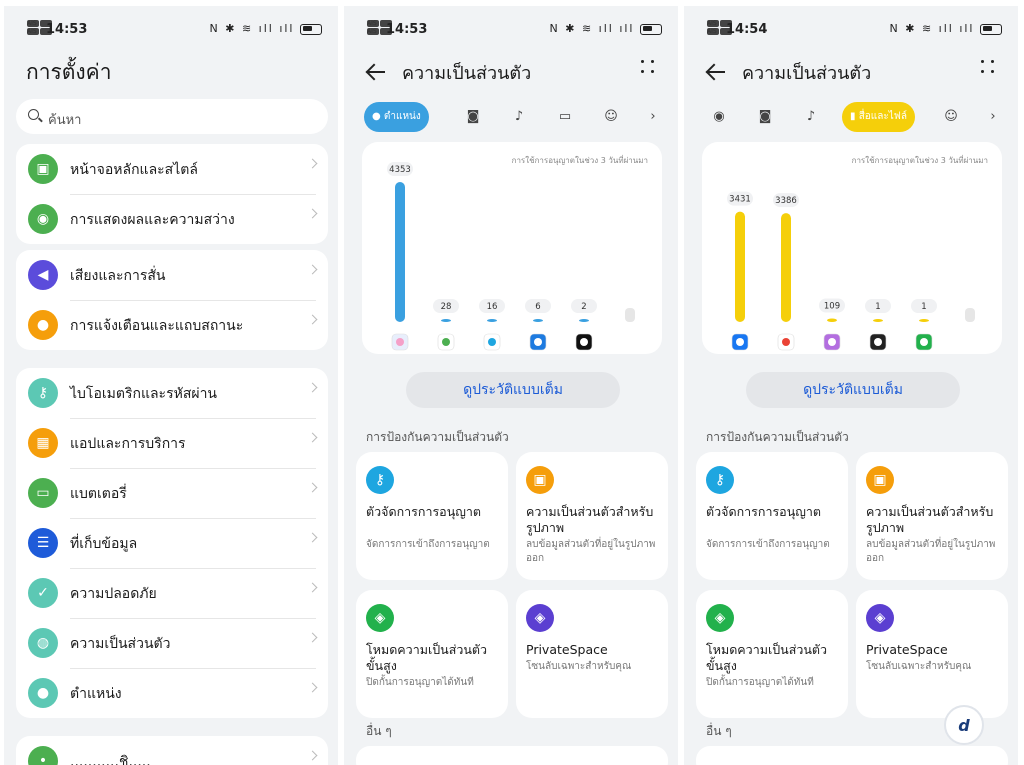 This screenshot has height=765, width=1024. I want to click on settings-item: ✓ ความปลอดภัย, so click(172, 593).